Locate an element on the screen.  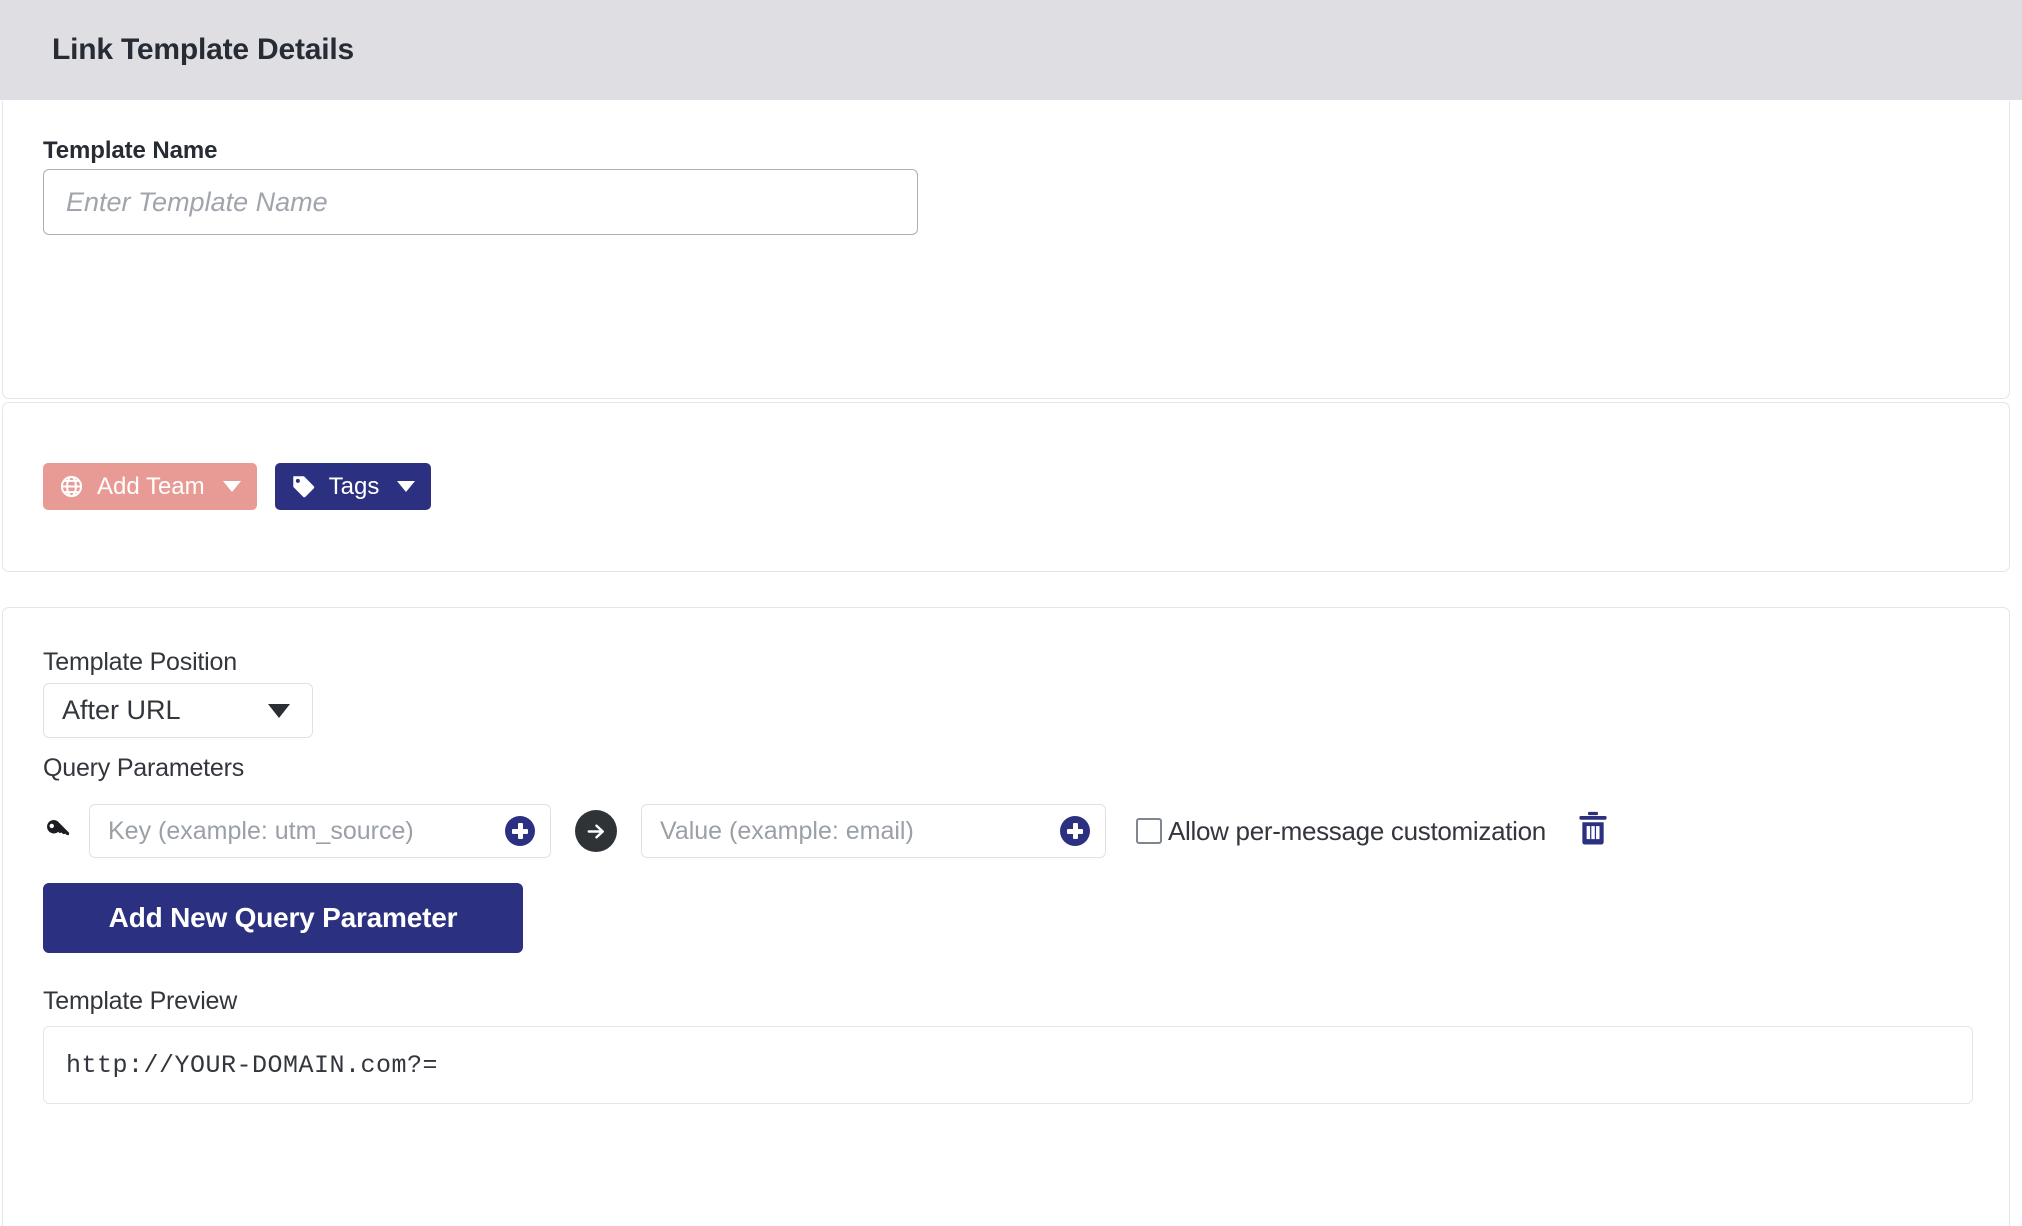
plus-circle-icon-key is located at coordinates (520, 831).